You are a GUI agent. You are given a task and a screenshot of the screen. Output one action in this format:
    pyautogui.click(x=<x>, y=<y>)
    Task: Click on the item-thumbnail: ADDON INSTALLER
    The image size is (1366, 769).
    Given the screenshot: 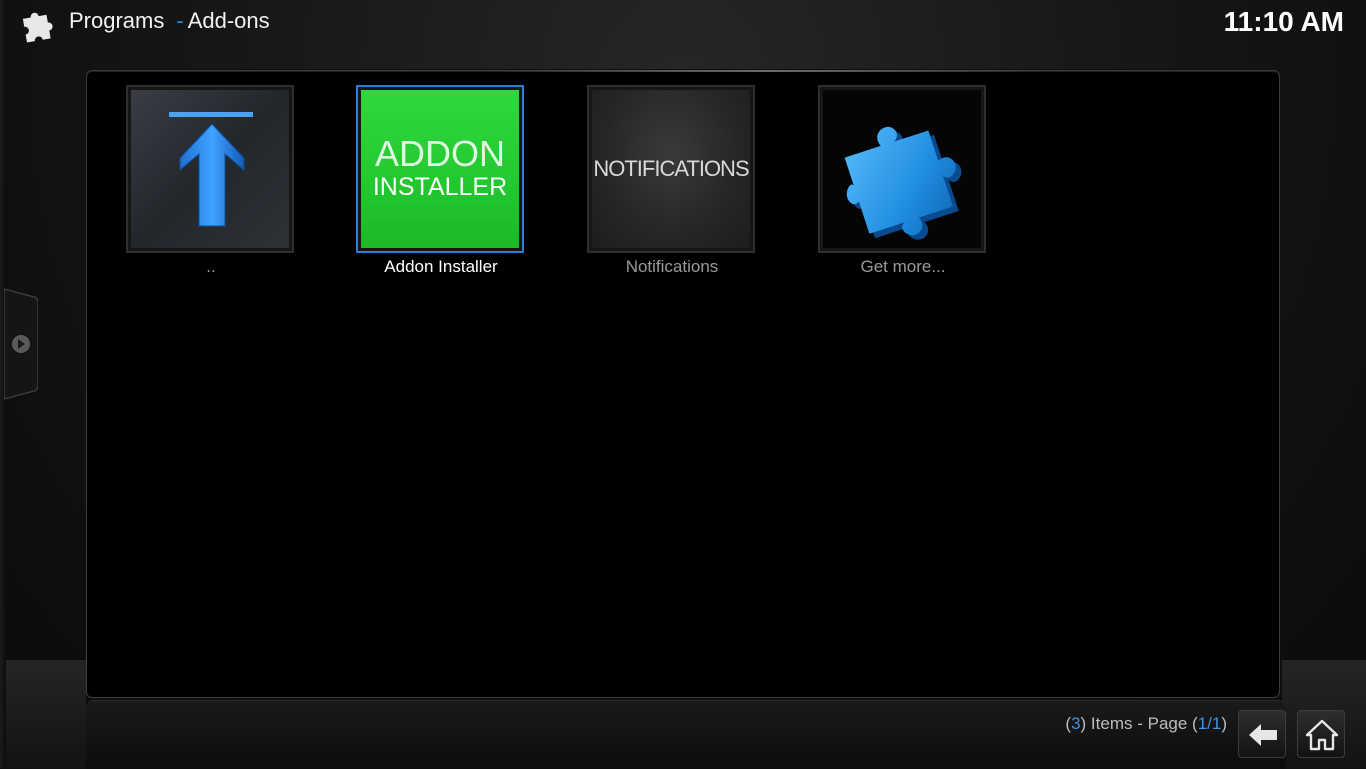 What is the action you would take?
    pyautogui.click(x=440, y=169)
    